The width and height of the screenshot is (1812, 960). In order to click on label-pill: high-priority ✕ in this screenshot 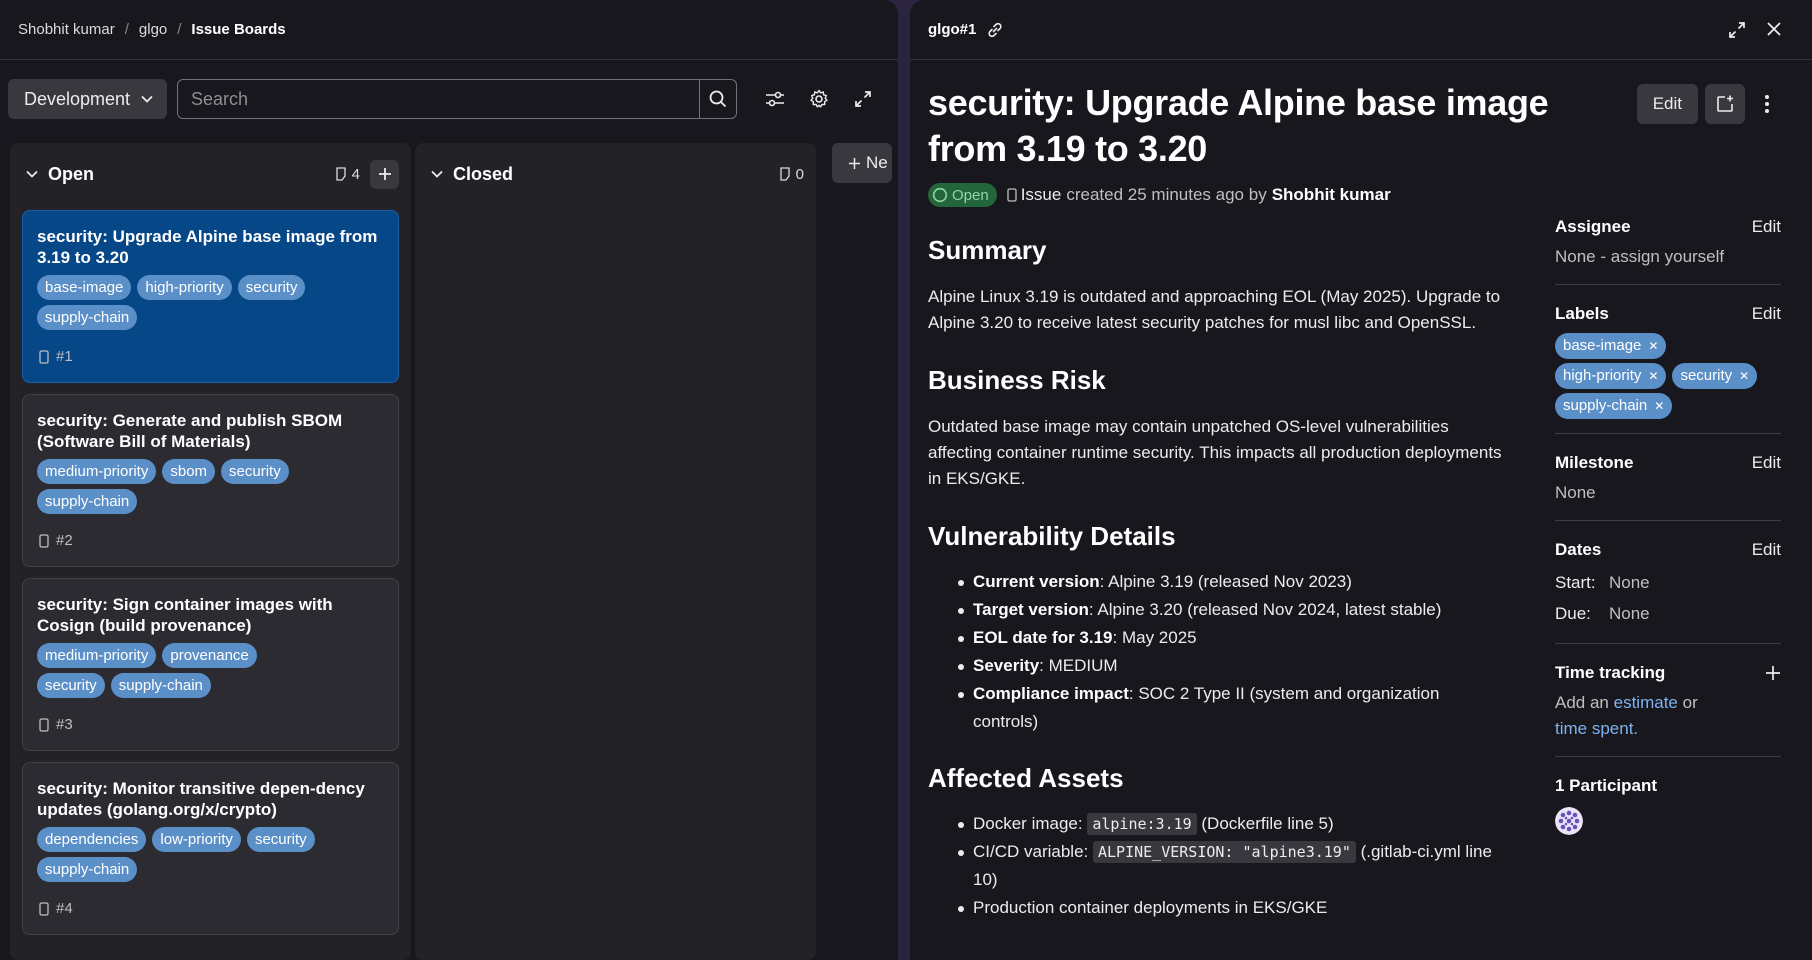, I will do `click(1611, 376)`.